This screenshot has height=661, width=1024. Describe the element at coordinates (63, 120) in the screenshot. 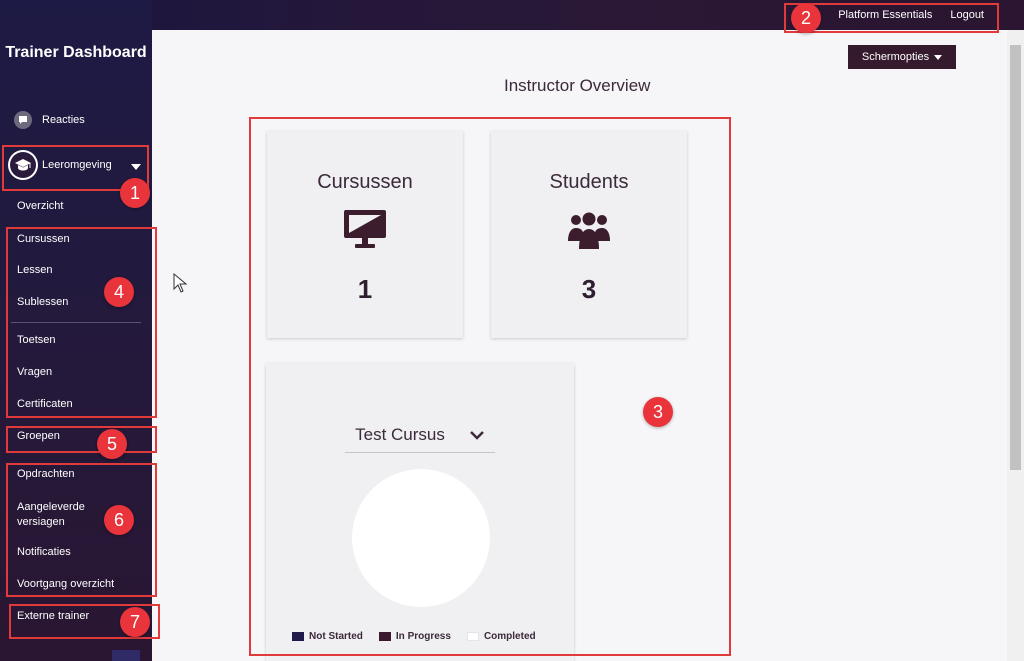

I see `sidebar-item-label: Reacties` at that location.